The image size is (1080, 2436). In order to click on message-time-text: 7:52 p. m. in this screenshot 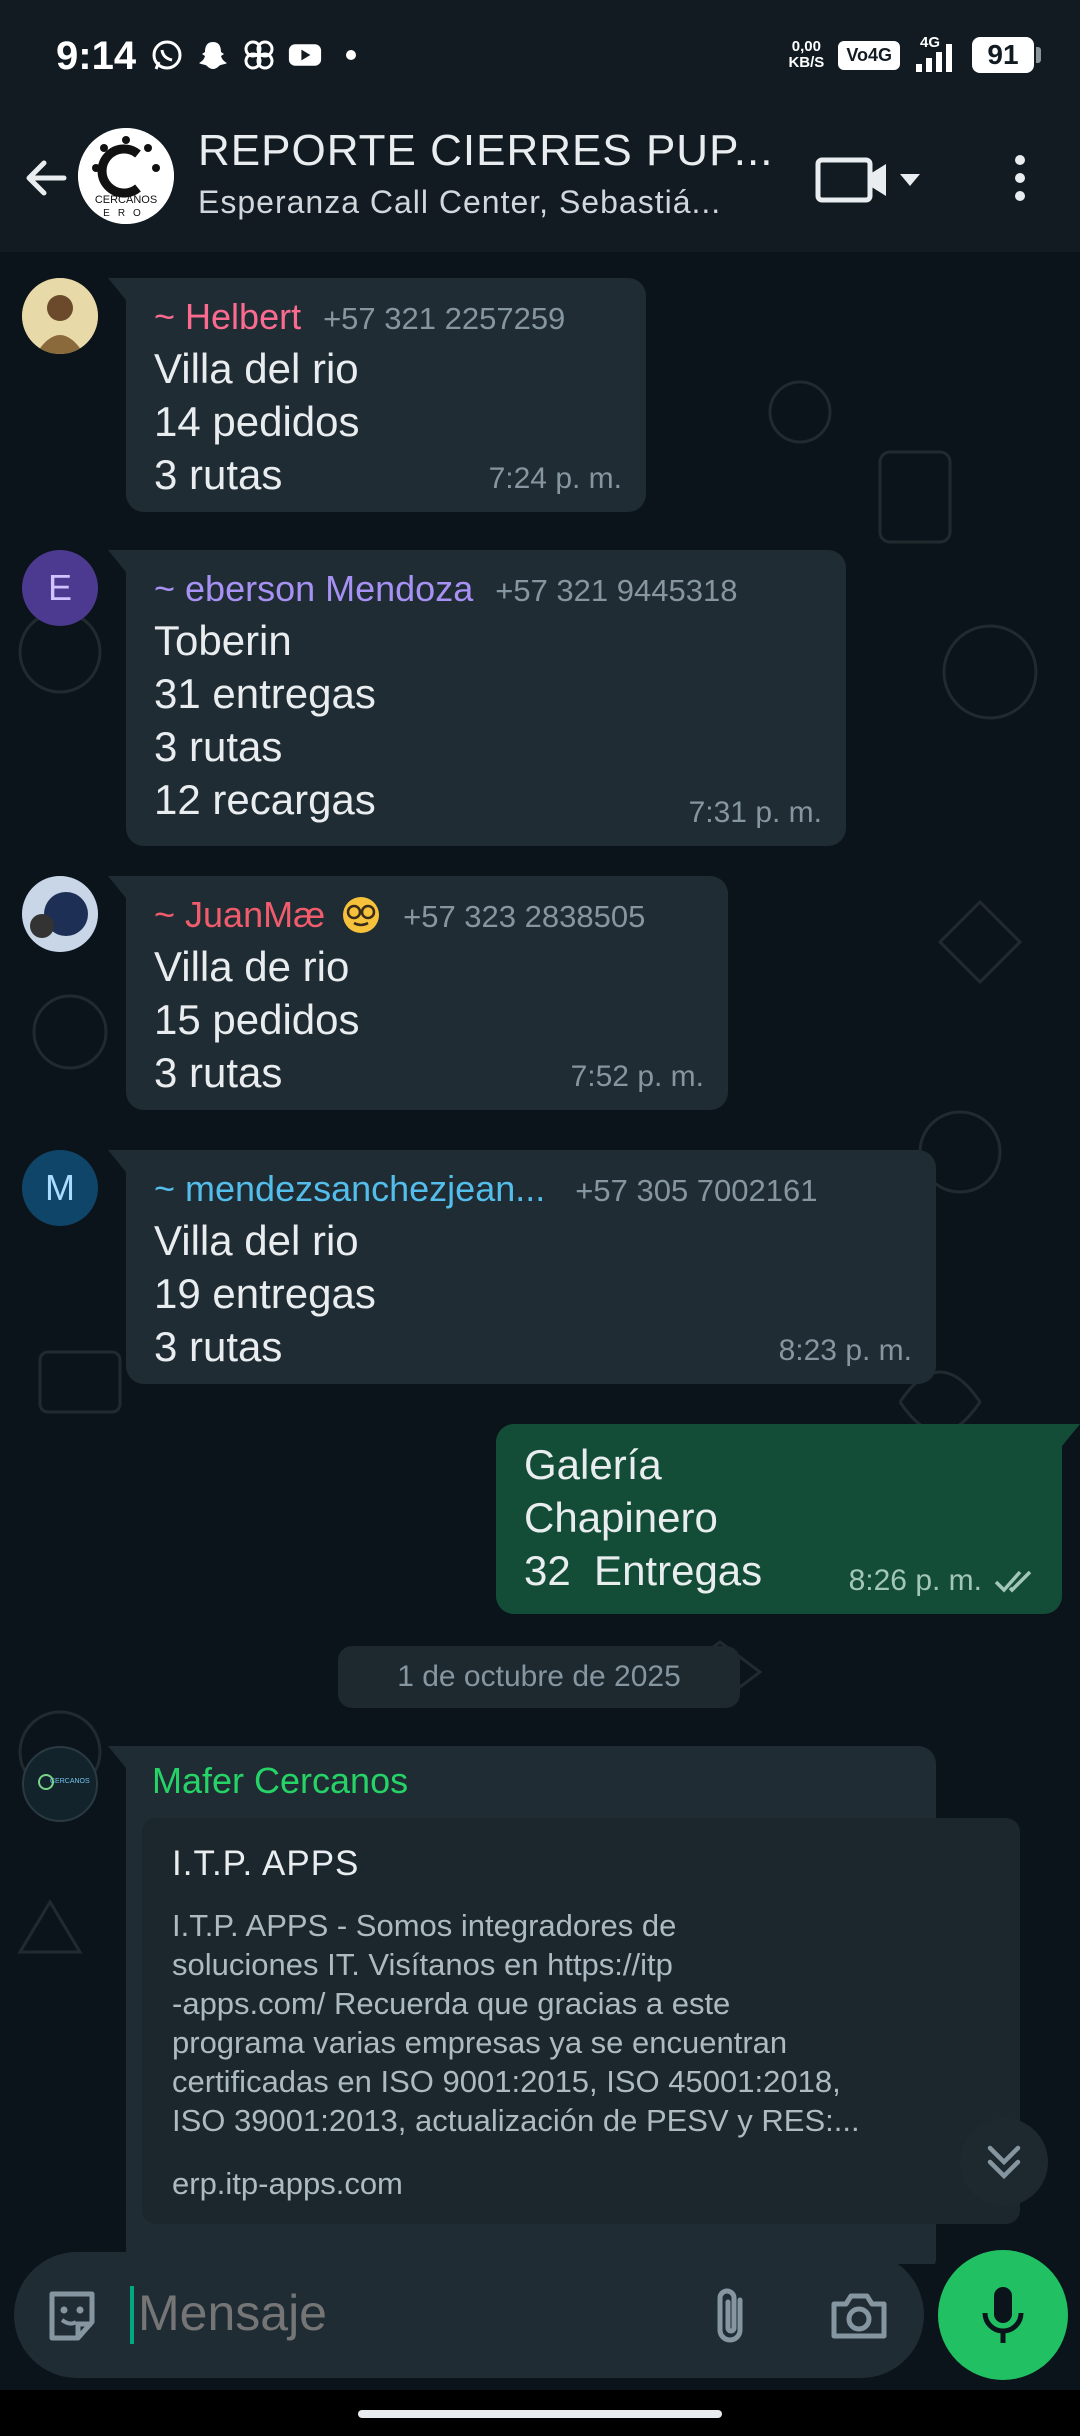, I will do `click(637, 1076)`.